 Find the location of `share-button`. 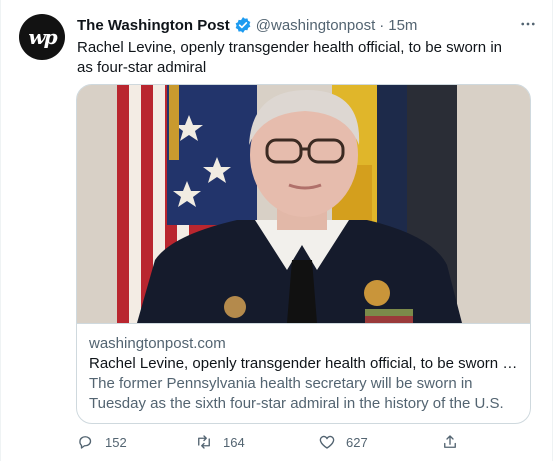

share-button is located at coordinates (450, 442).